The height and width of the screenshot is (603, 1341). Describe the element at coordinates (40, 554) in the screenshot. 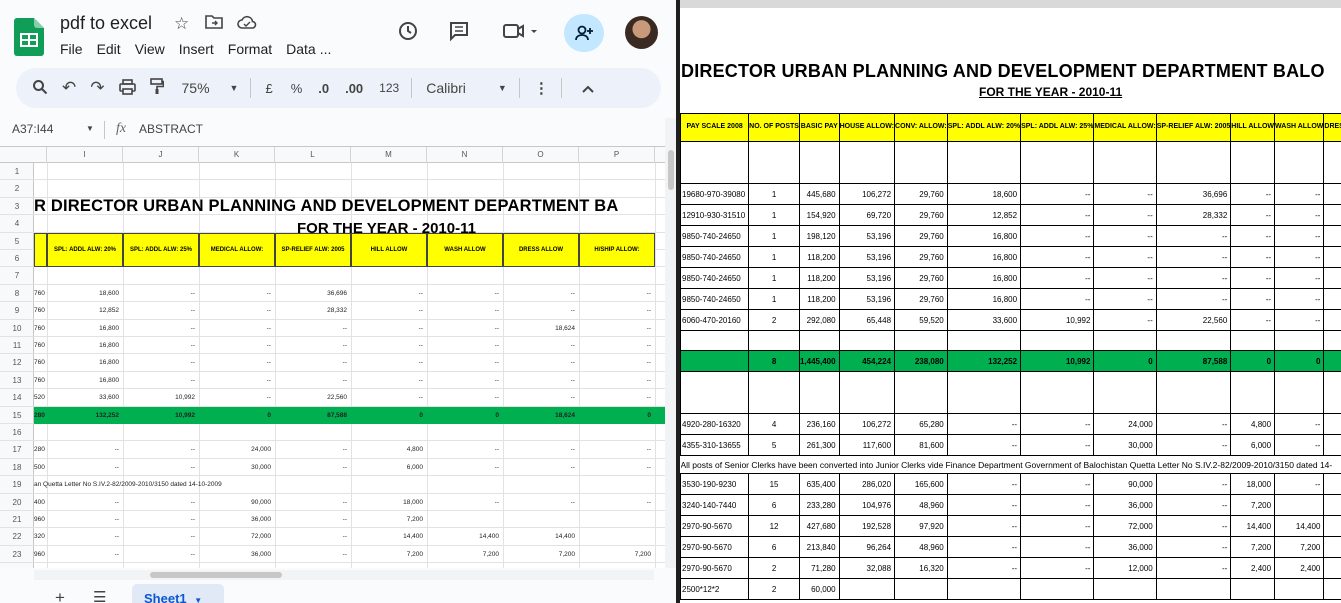

I see `cell: 960` at that location.